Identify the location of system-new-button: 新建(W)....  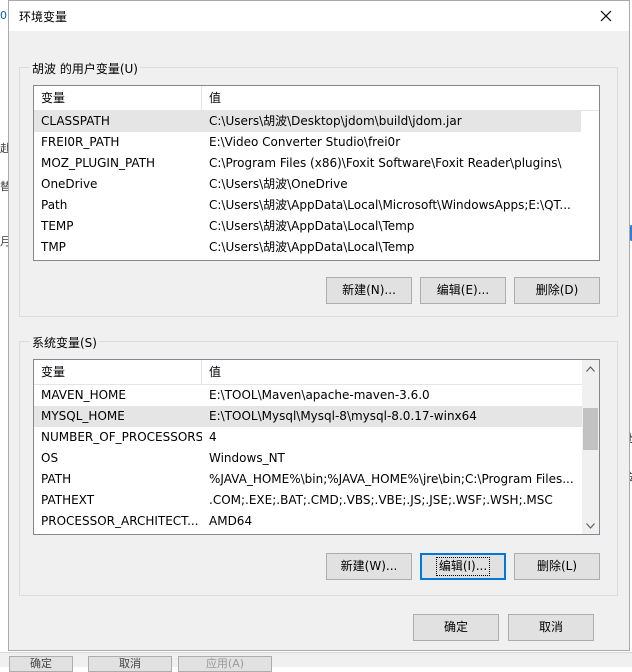
(369, 566).